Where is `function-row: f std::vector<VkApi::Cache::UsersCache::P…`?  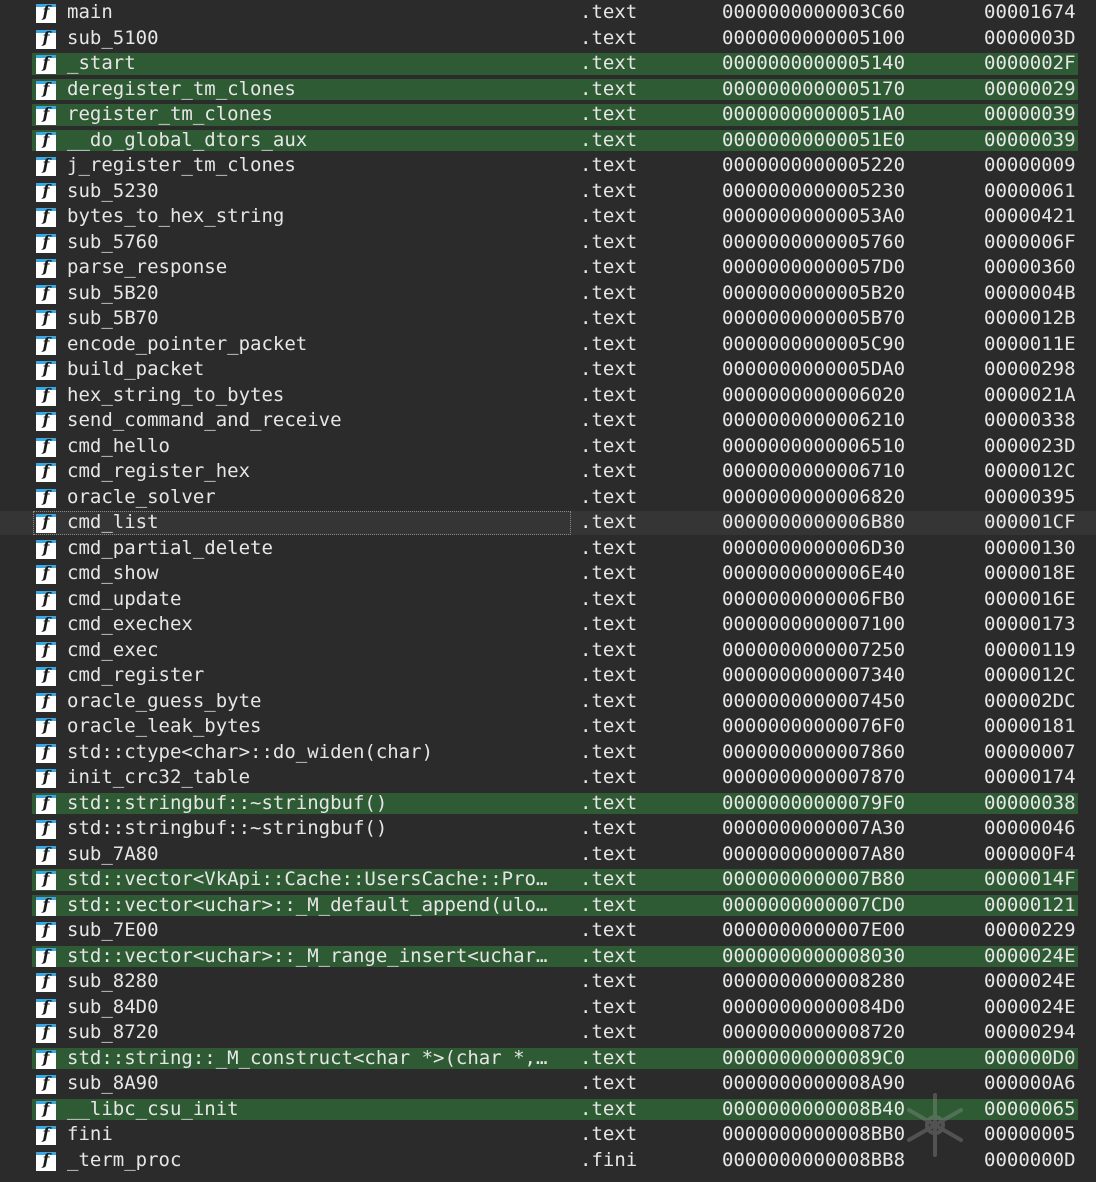
function-row: f std::vector<VkApi::Cache::UsersCache::P… is located at coordinates (548, 880).